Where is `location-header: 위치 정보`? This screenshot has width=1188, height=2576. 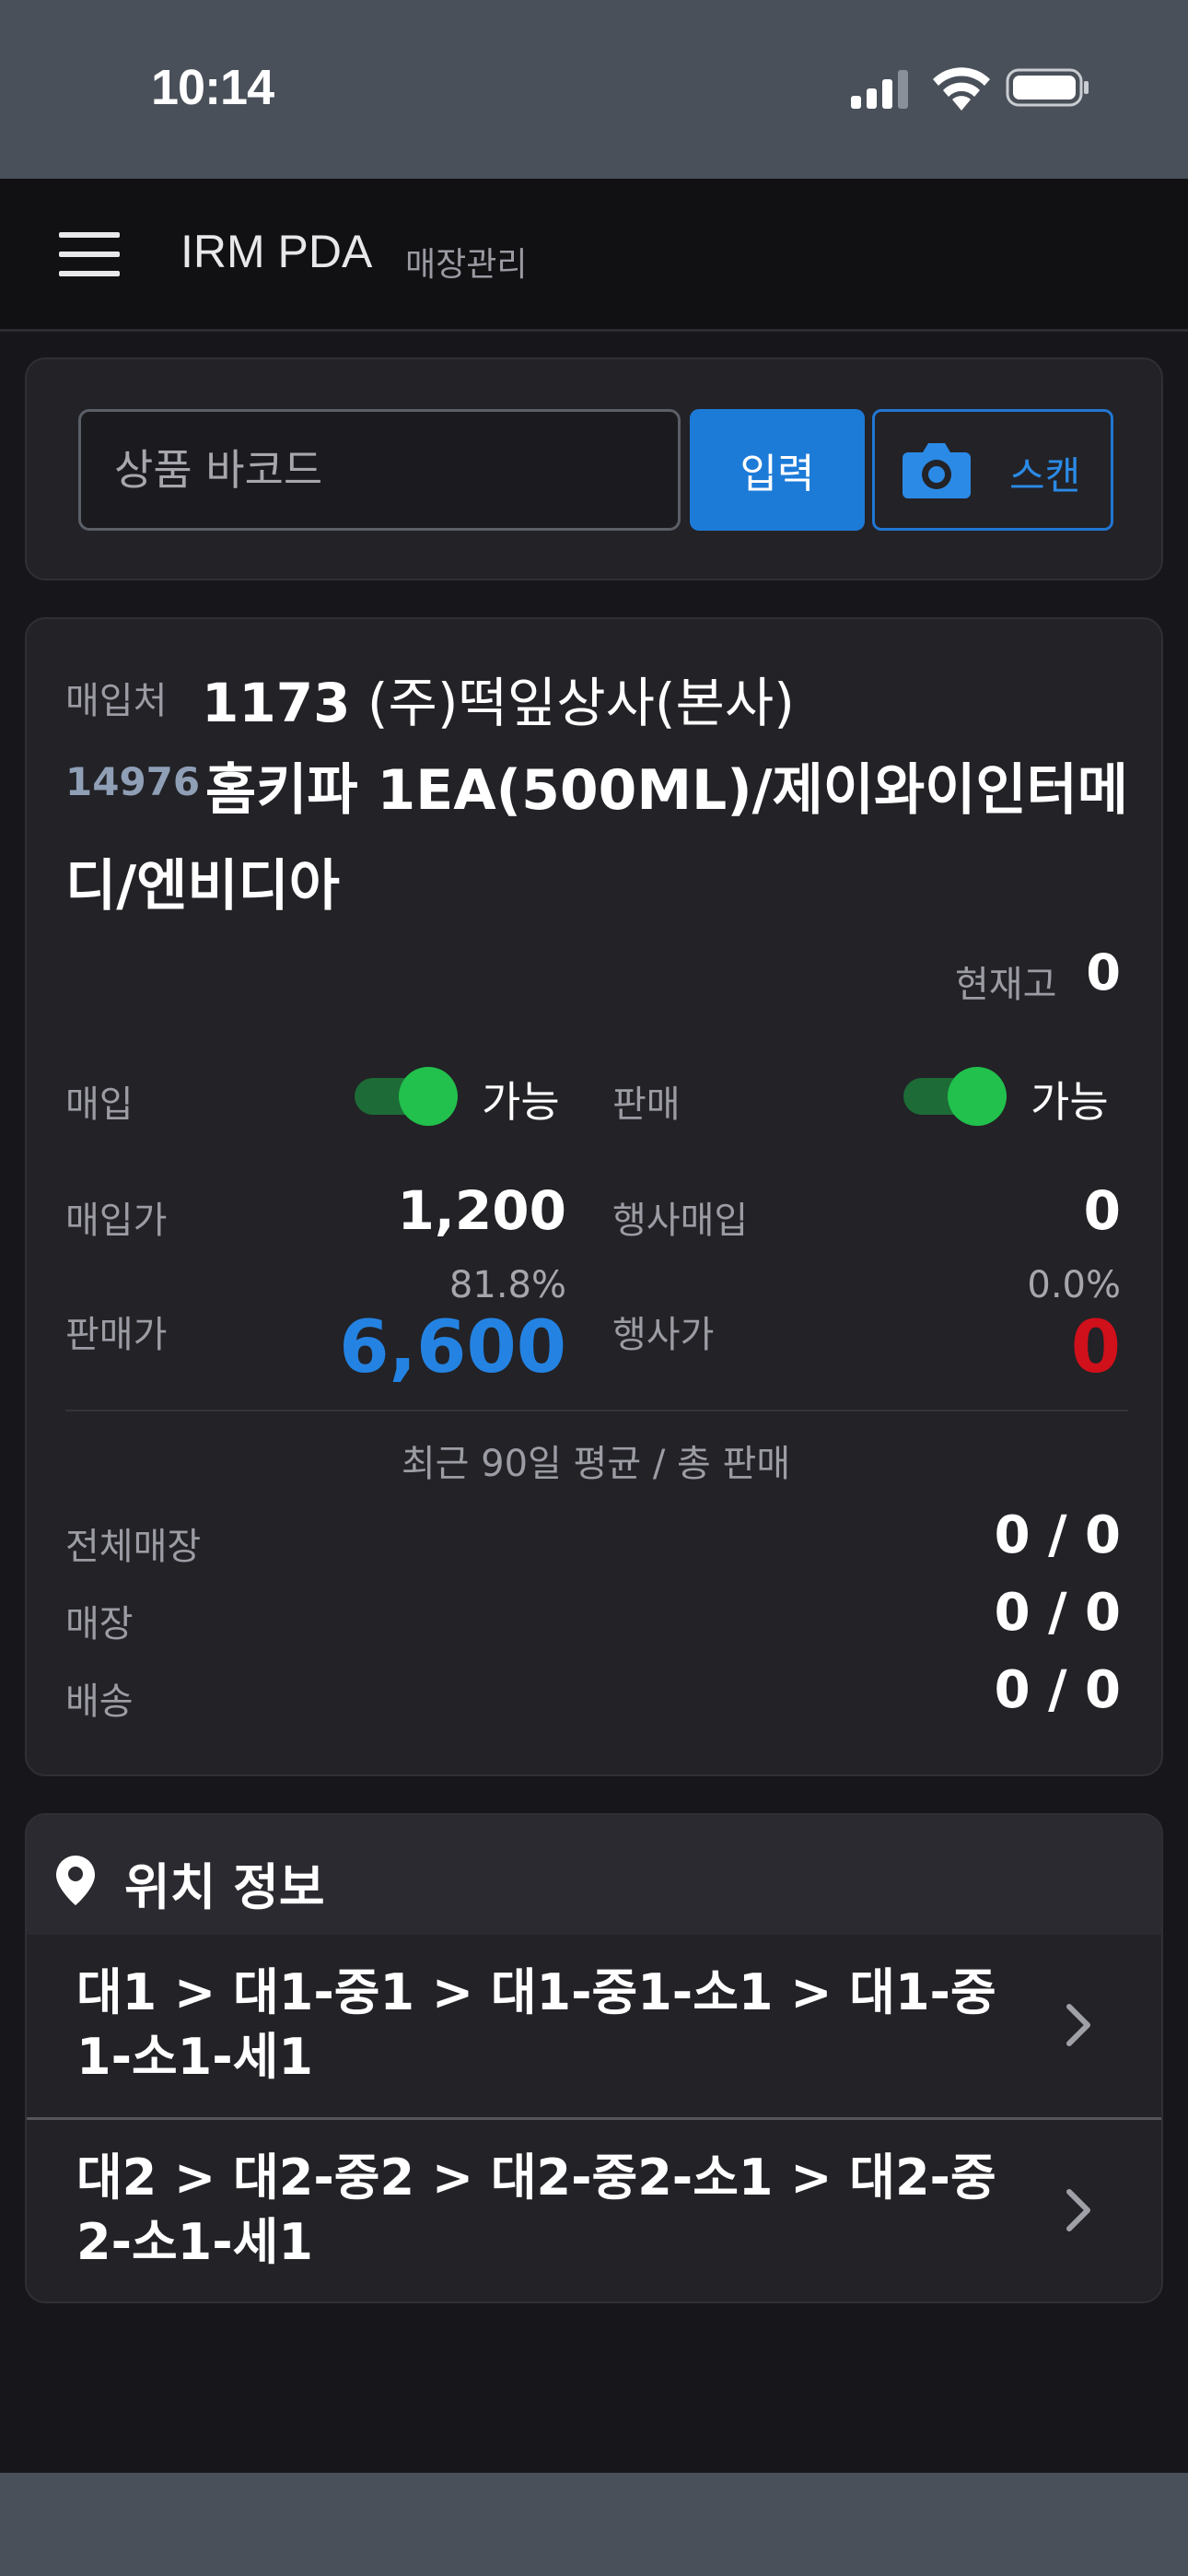
location-header: 위치 정보 is located at coordinates (594, 1875).